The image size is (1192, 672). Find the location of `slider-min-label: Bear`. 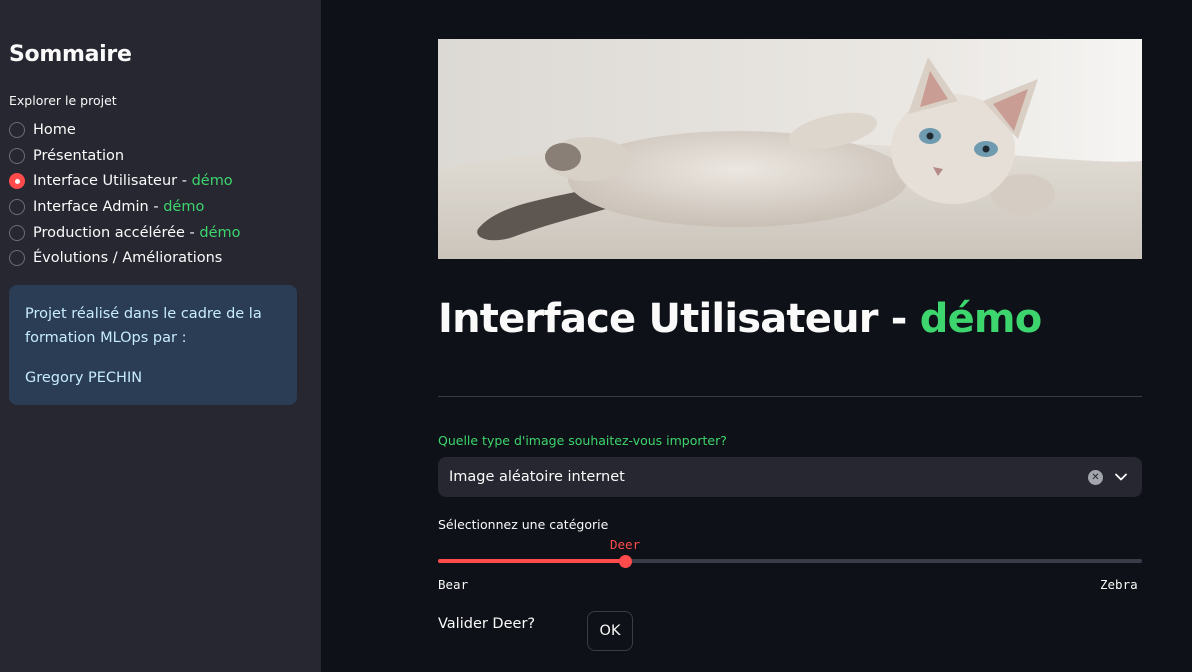

slider-min-label: Bear is located at coordinates (453, 584).